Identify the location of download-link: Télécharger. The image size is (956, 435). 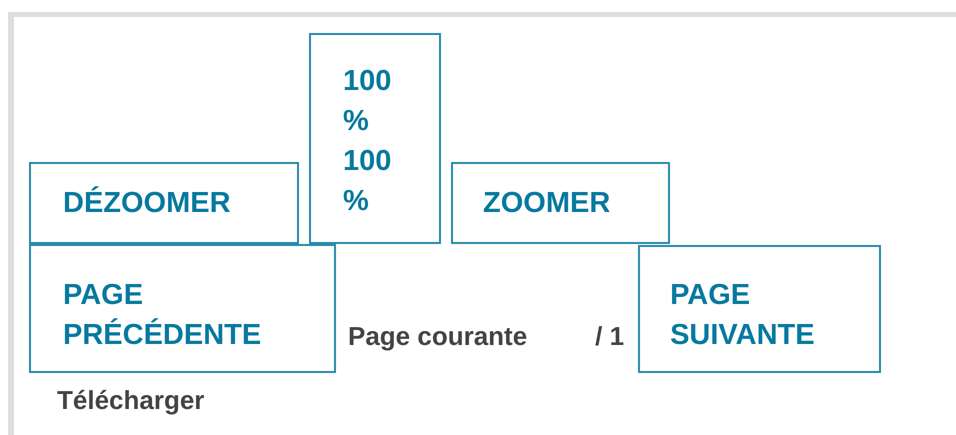
(130, 400).